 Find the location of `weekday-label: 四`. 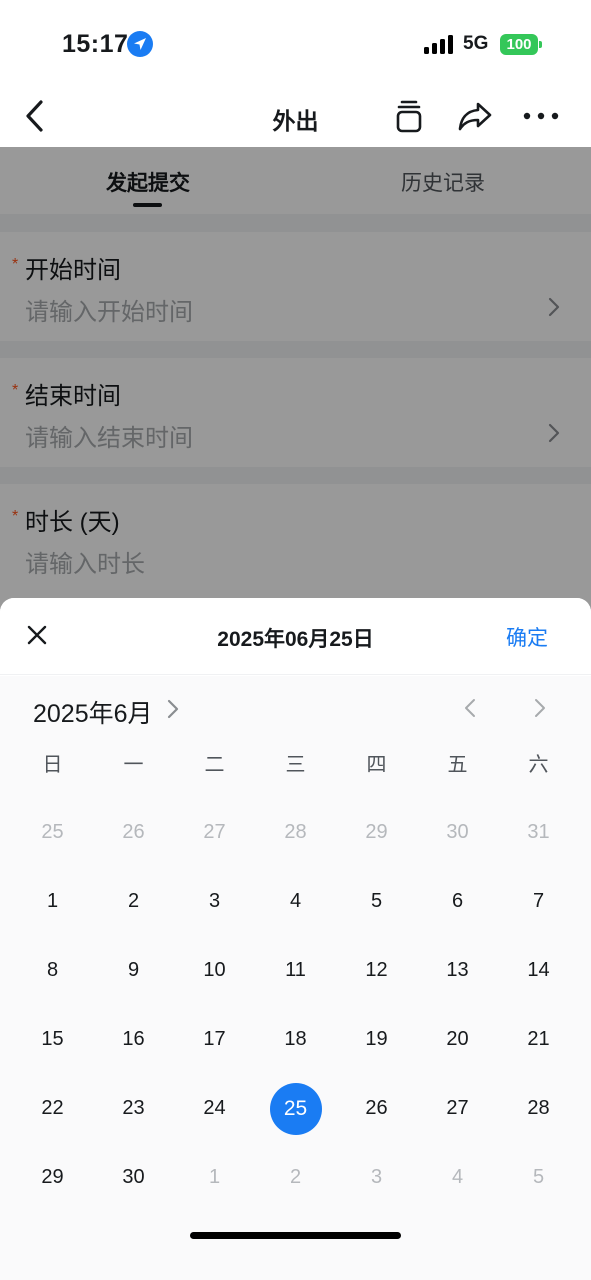

weekday-label: 四 is located at coordinates (376, 765).